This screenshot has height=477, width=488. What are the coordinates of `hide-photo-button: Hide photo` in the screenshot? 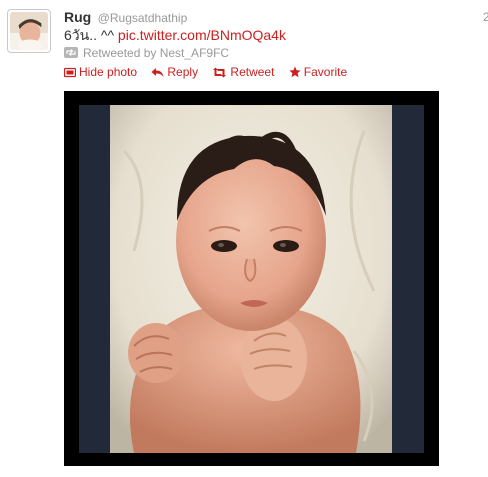 It's located at (100, 73).